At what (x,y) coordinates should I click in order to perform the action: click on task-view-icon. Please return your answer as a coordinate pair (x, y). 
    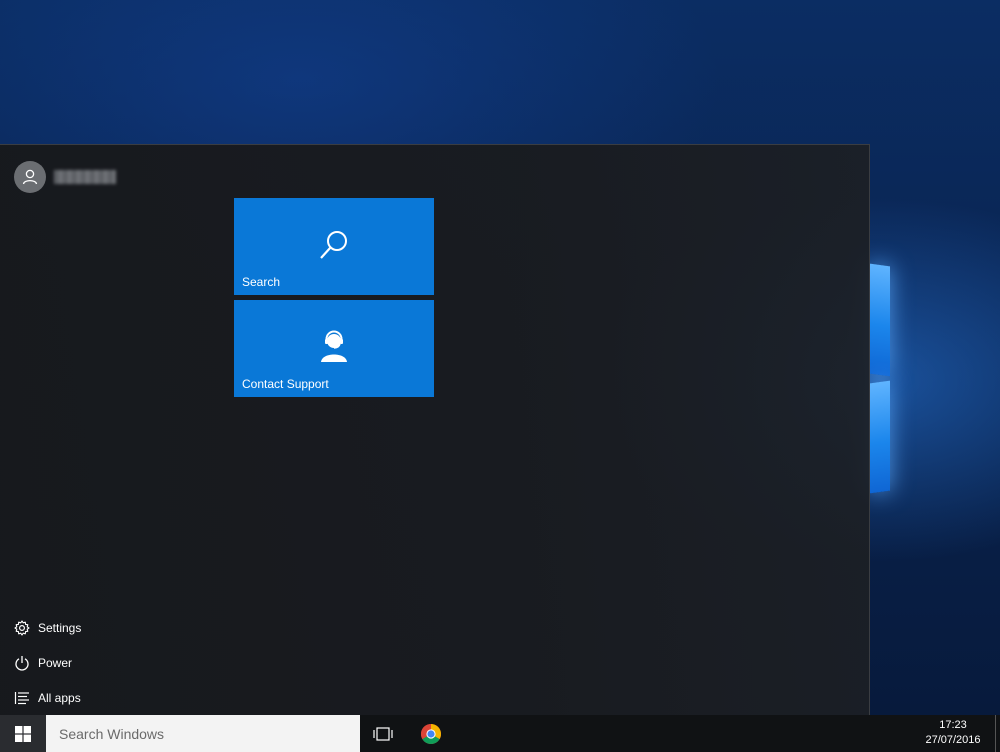
    Looking at the image, I should click on (383, 733).